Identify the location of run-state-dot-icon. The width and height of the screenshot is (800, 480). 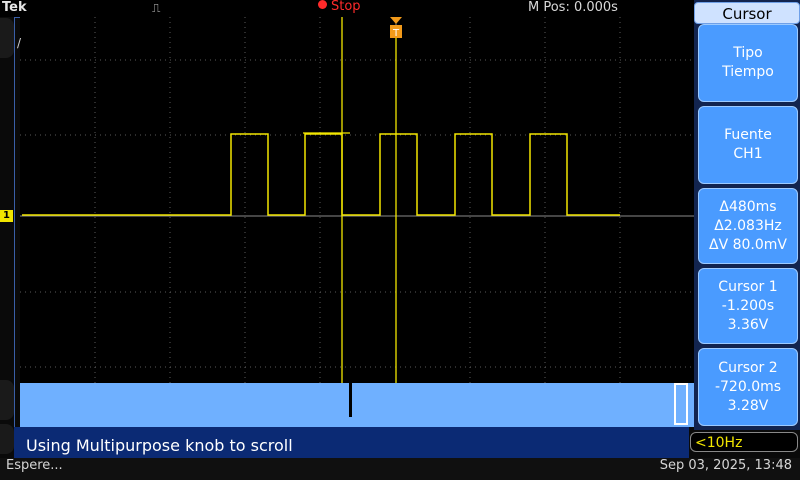
(322, 4).